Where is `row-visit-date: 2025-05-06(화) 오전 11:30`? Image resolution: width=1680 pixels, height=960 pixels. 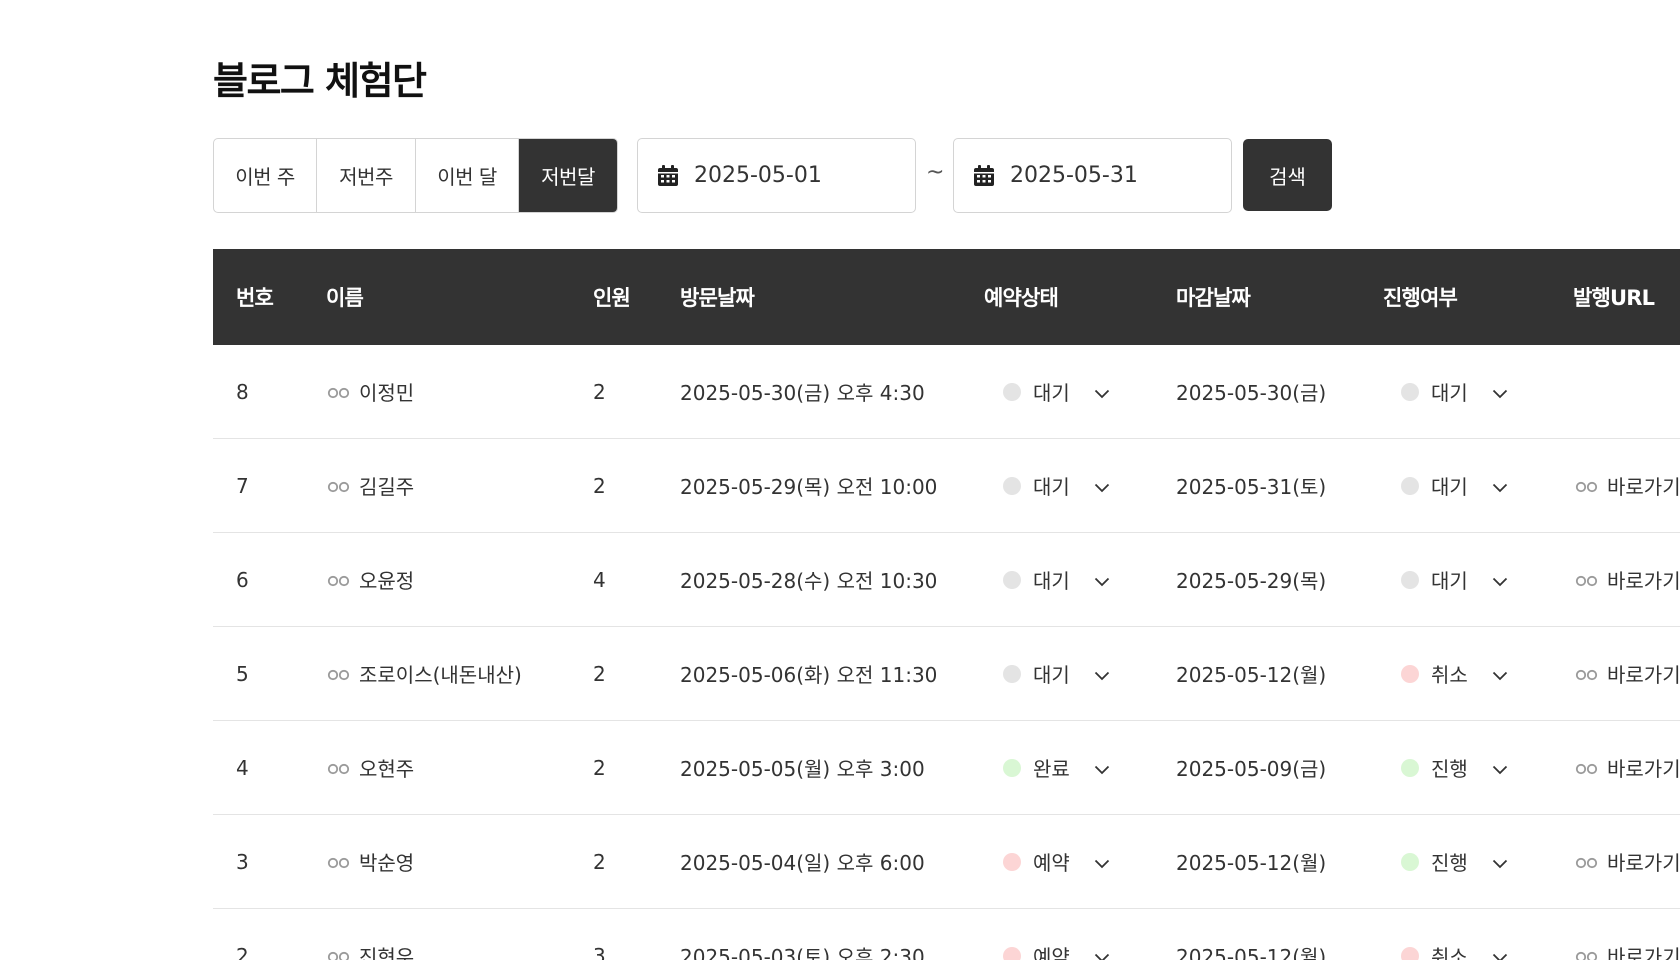
row-visit-date: 2025-05-06(화) 오전 11:30 is located at coordinates (809, 675).